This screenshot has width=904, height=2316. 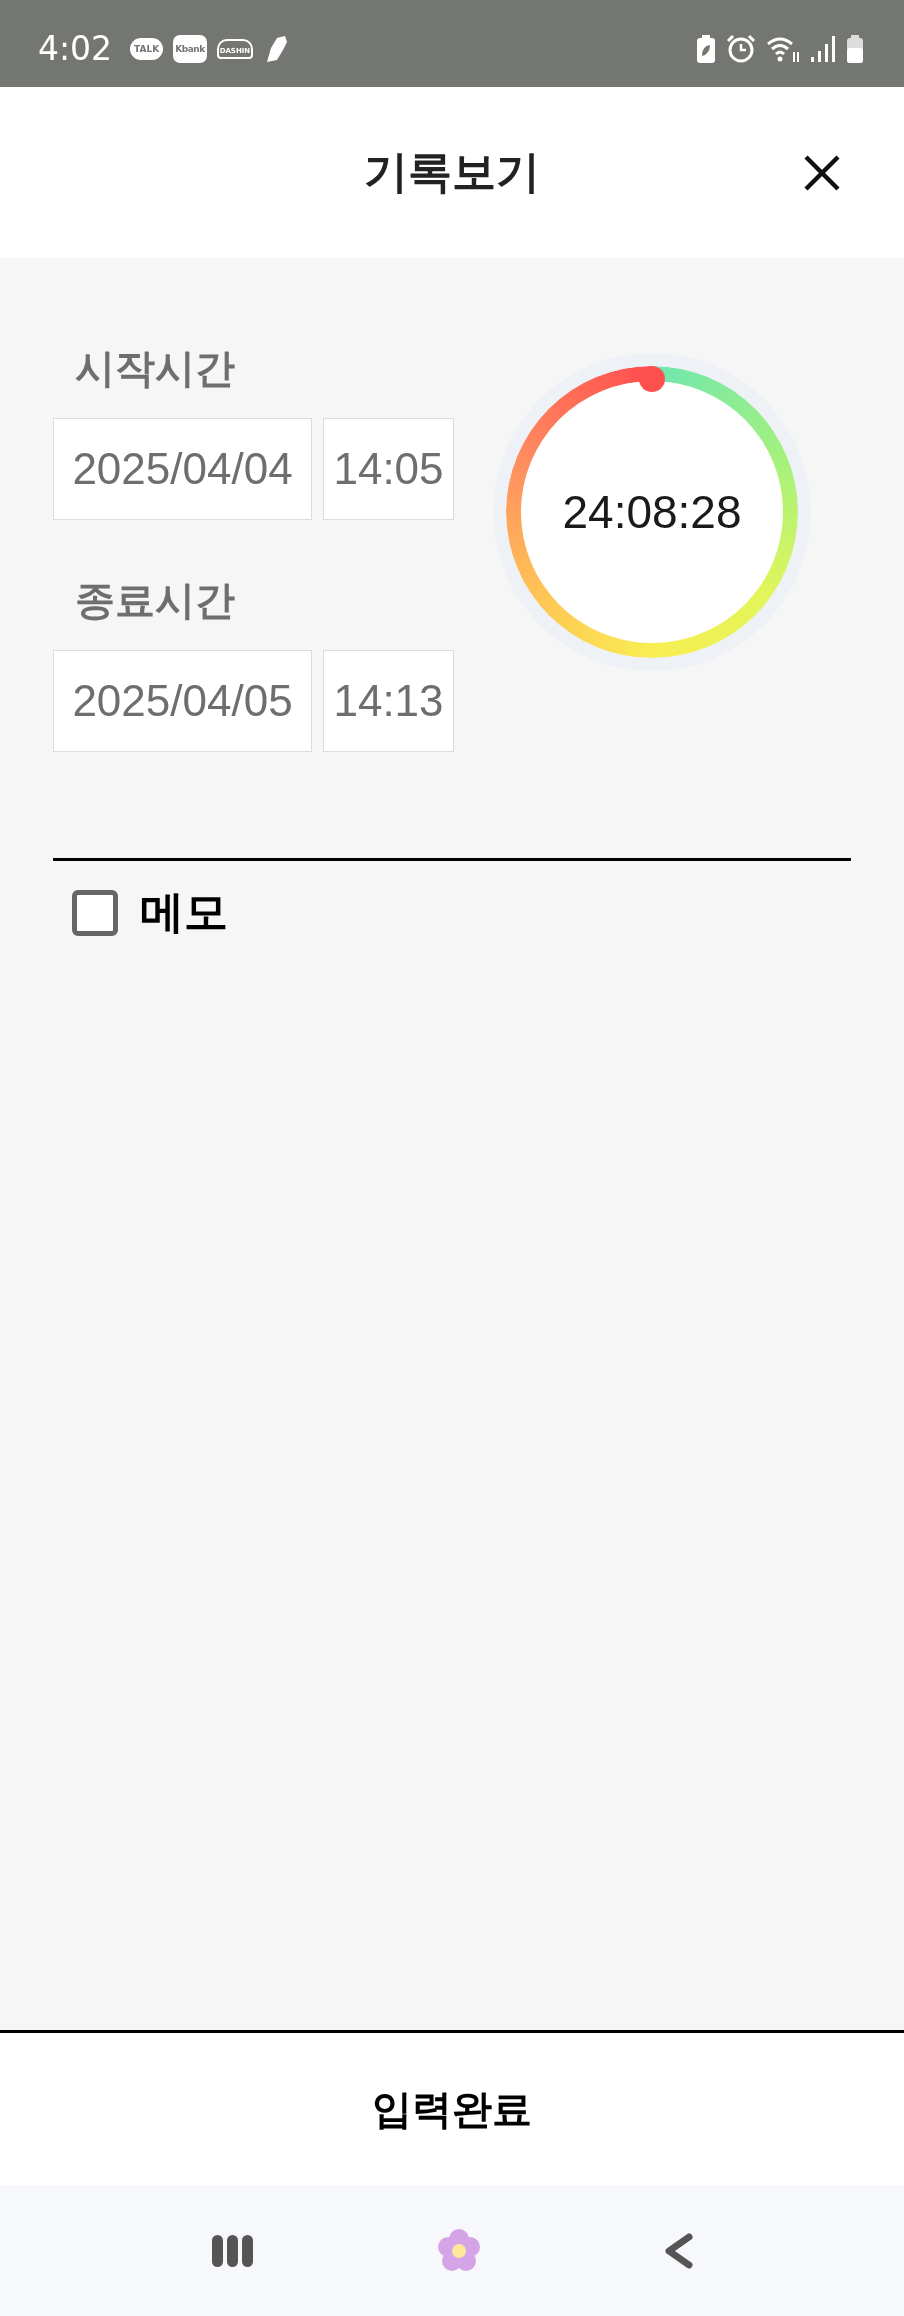 What do you see at coordinates (190, 48) in the screenshot?
I see `app-badge-icon: Kbank` at bounding box center [190, 48].